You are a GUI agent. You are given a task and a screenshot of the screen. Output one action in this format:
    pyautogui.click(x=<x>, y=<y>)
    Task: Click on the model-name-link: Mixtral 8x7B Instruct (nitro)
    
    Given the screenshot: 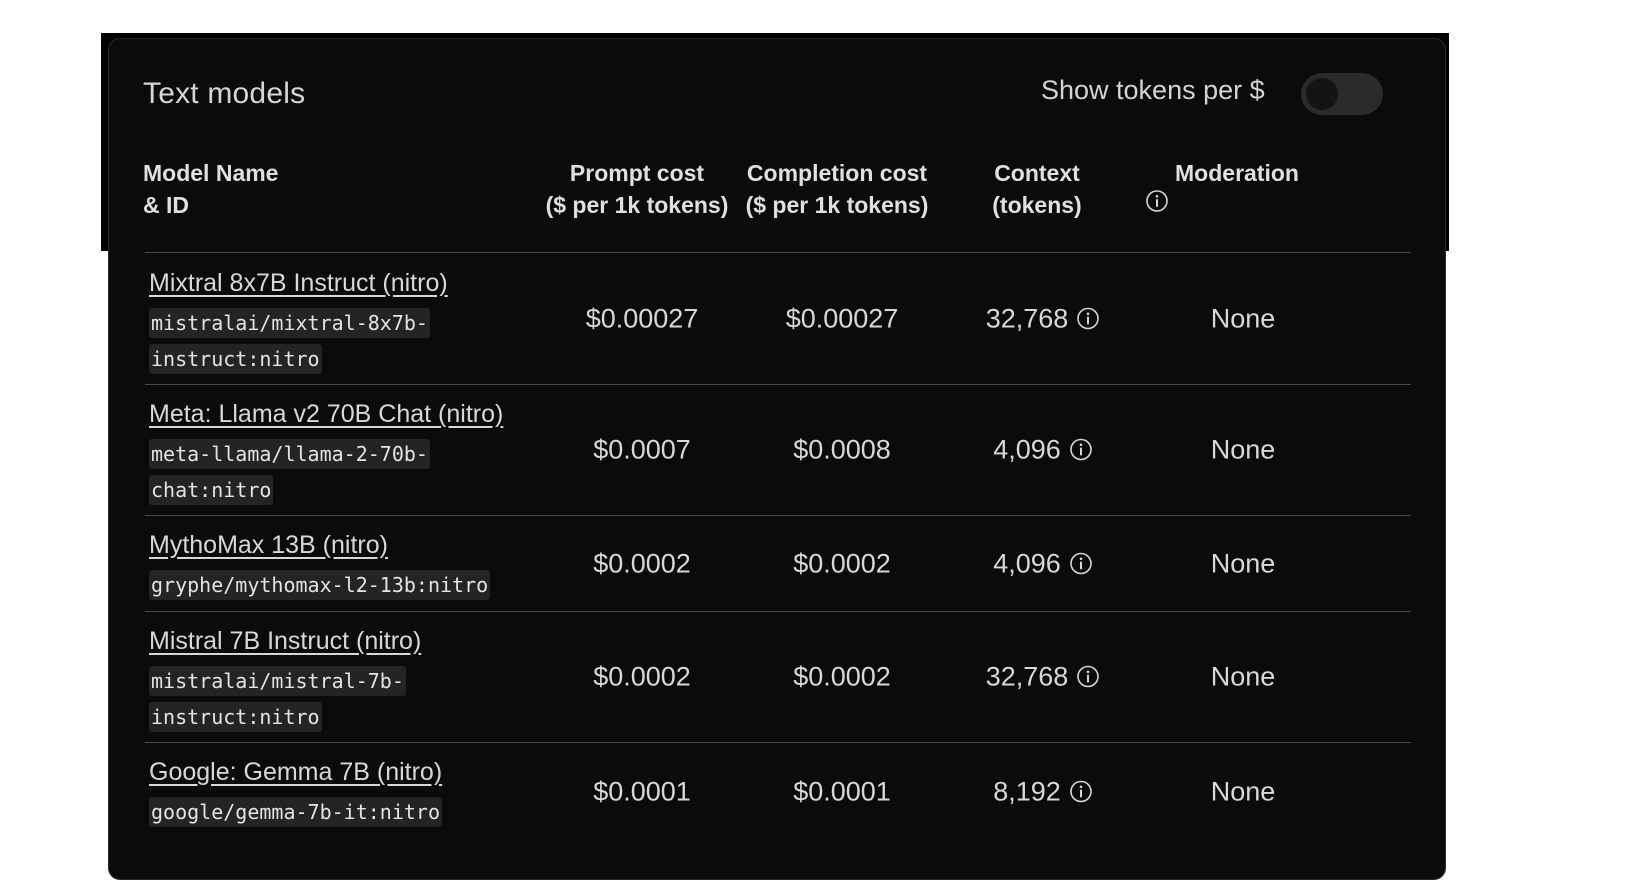 What is the action you would take?
    pyautogui.click(x=298, y=283)
    